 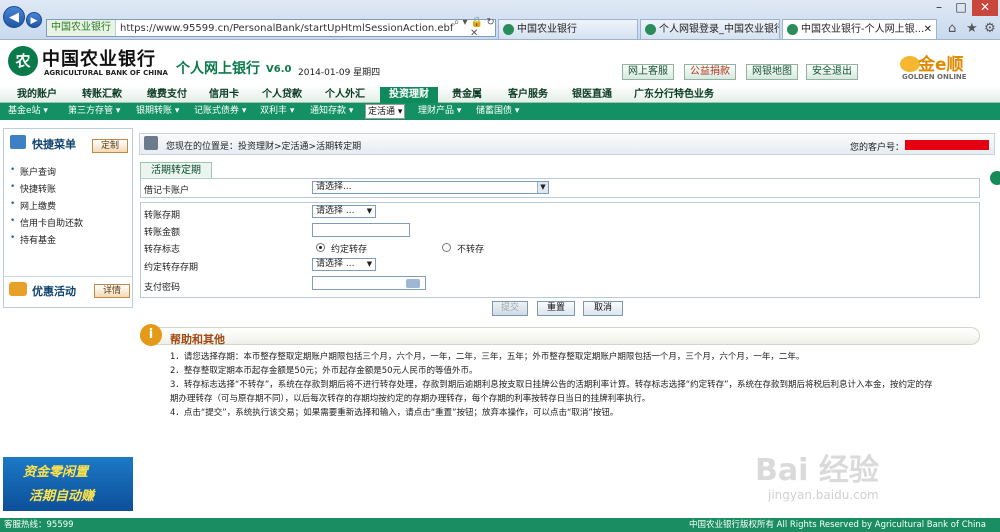 I want to click on maximize-button: □, so click(x=961, y=8).